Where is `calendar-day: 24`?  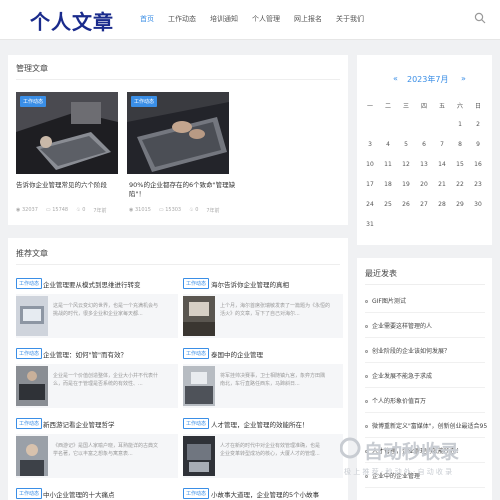
calendar-day: 24 is located at coordinates (370, 204).